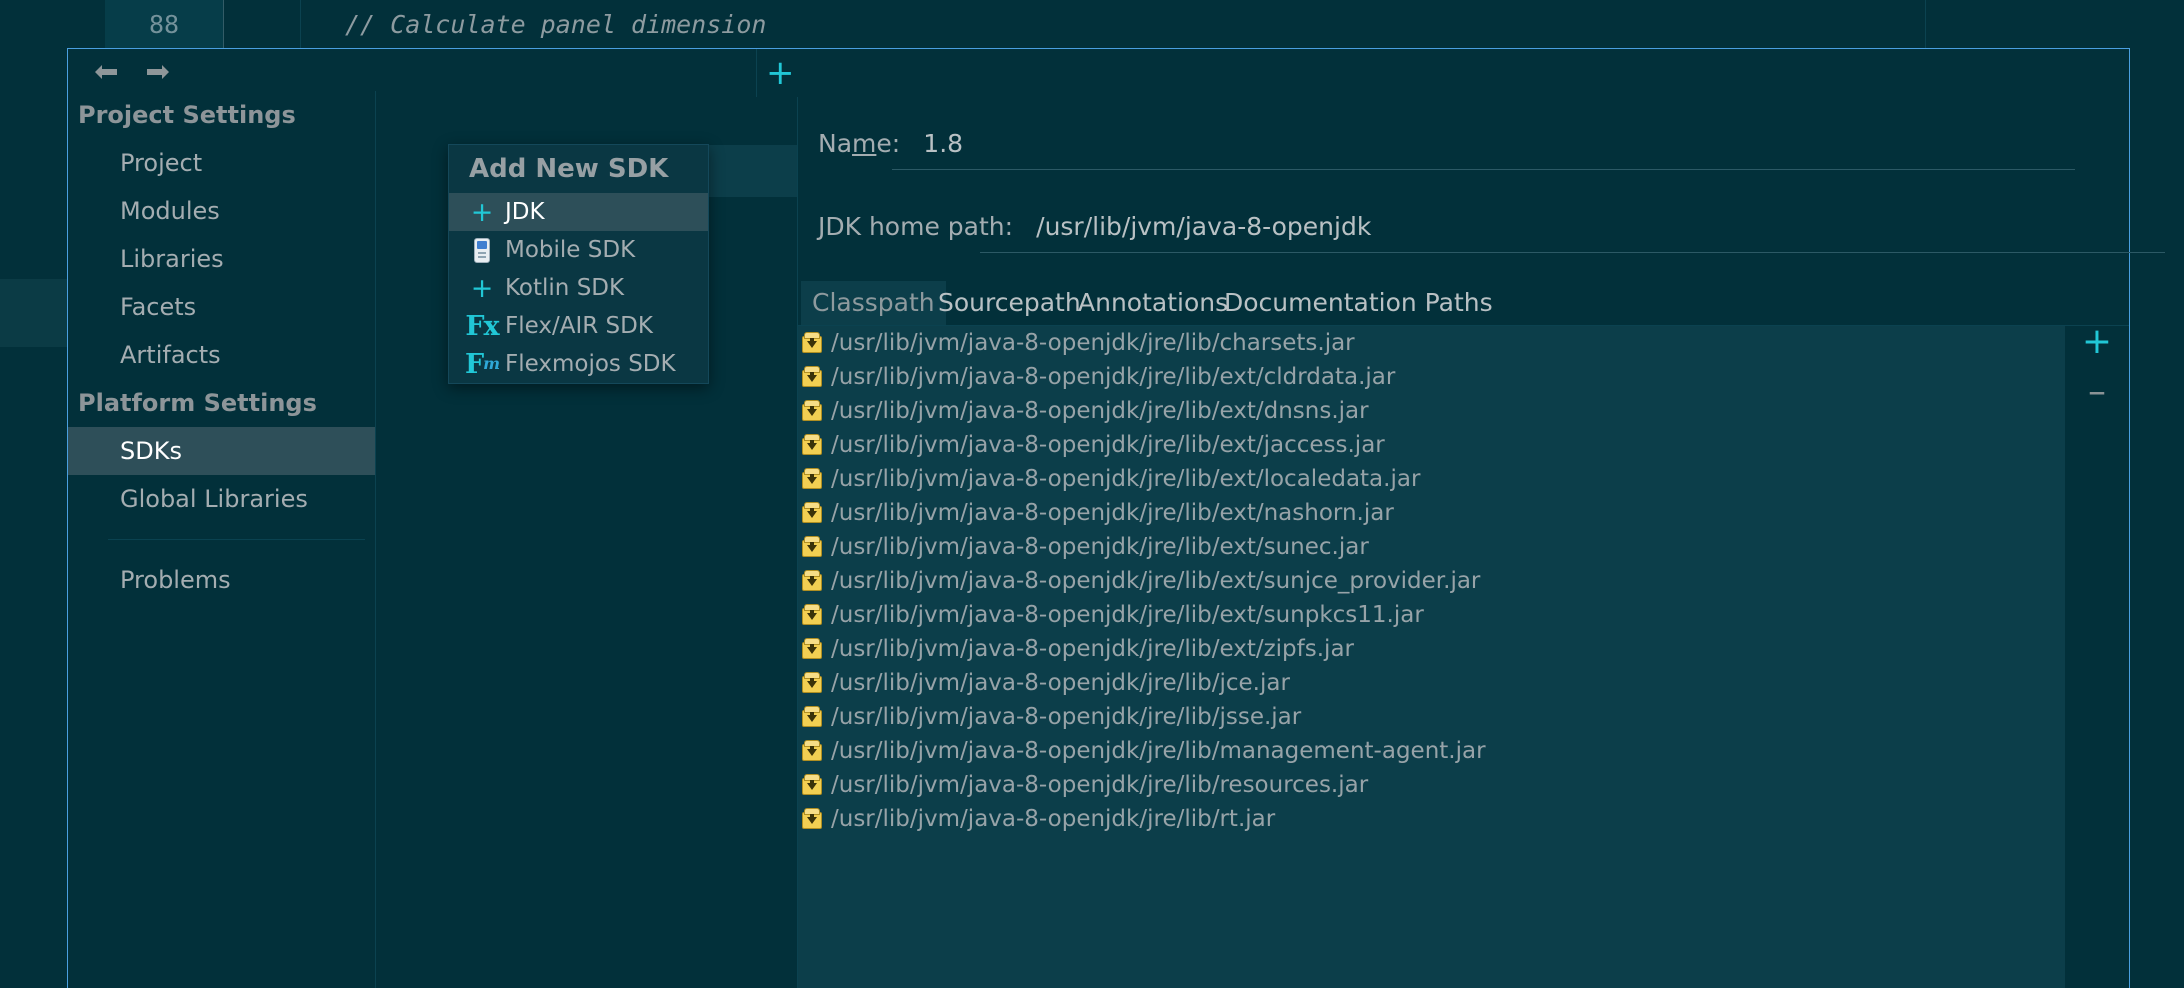 The image size is (2184, 988). What do you see at coordinates (197, 403) in the screenshot?
I see `sidebar-group-platform-settings: Platform Settings` at bounding box center [197, 403].